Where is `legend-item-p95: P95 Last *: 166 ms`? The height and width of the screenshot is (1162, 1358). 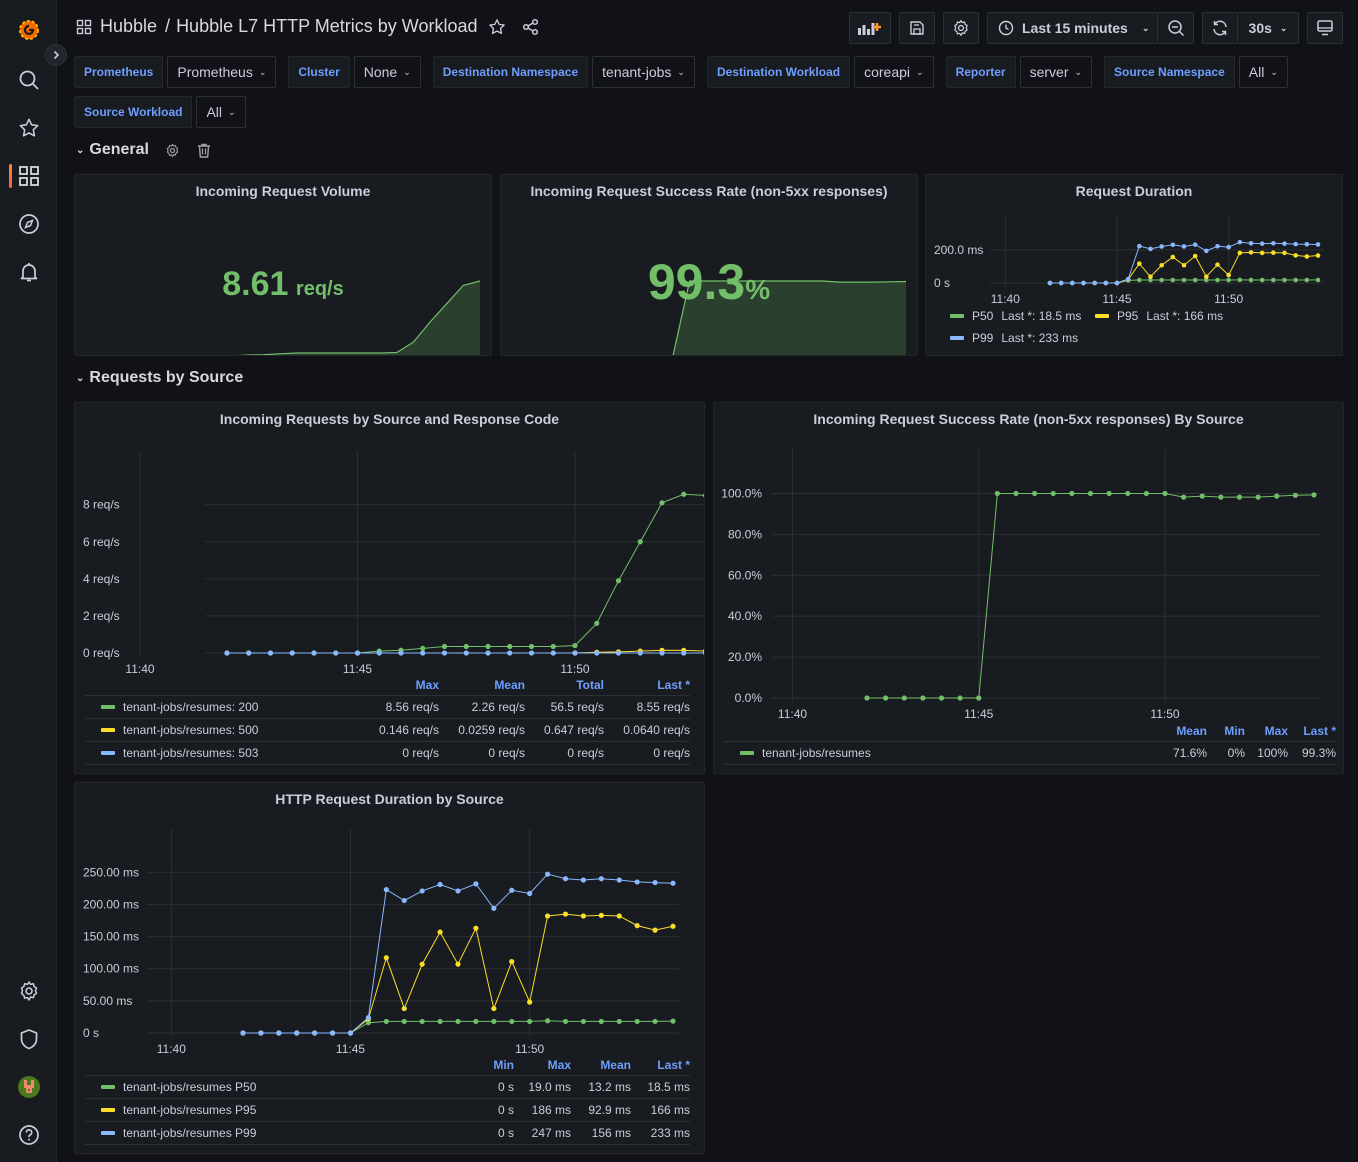 legend-item-p95: P95 Last *: 166 ms is located at coordinates (1159, 316).